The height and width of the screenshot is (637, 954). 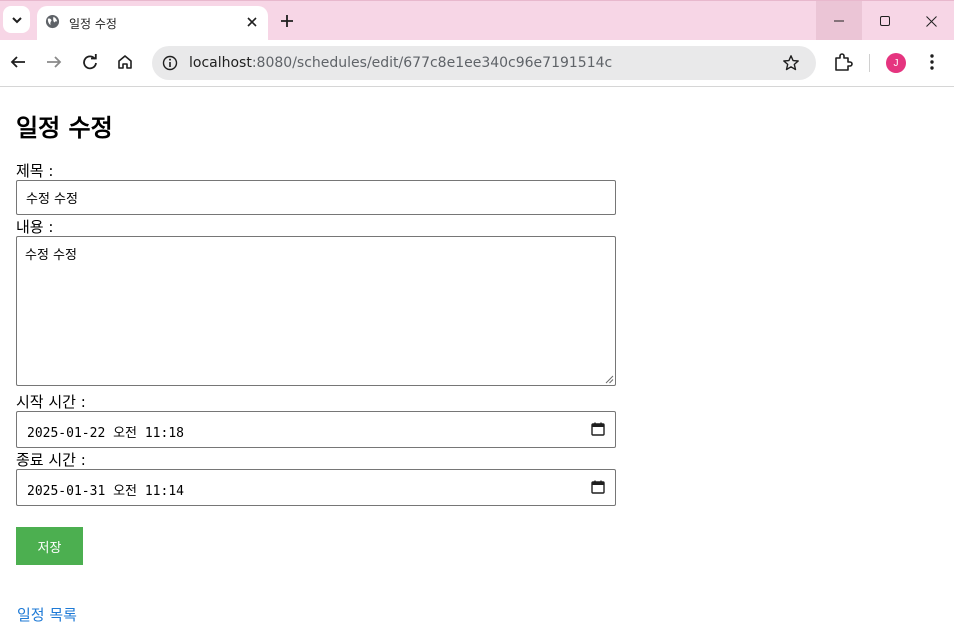 What do you see at coordinates (51, 255) in the screenshot?
I see `content-textarea-value: 수정 수정` at bounding box center [51, 255].